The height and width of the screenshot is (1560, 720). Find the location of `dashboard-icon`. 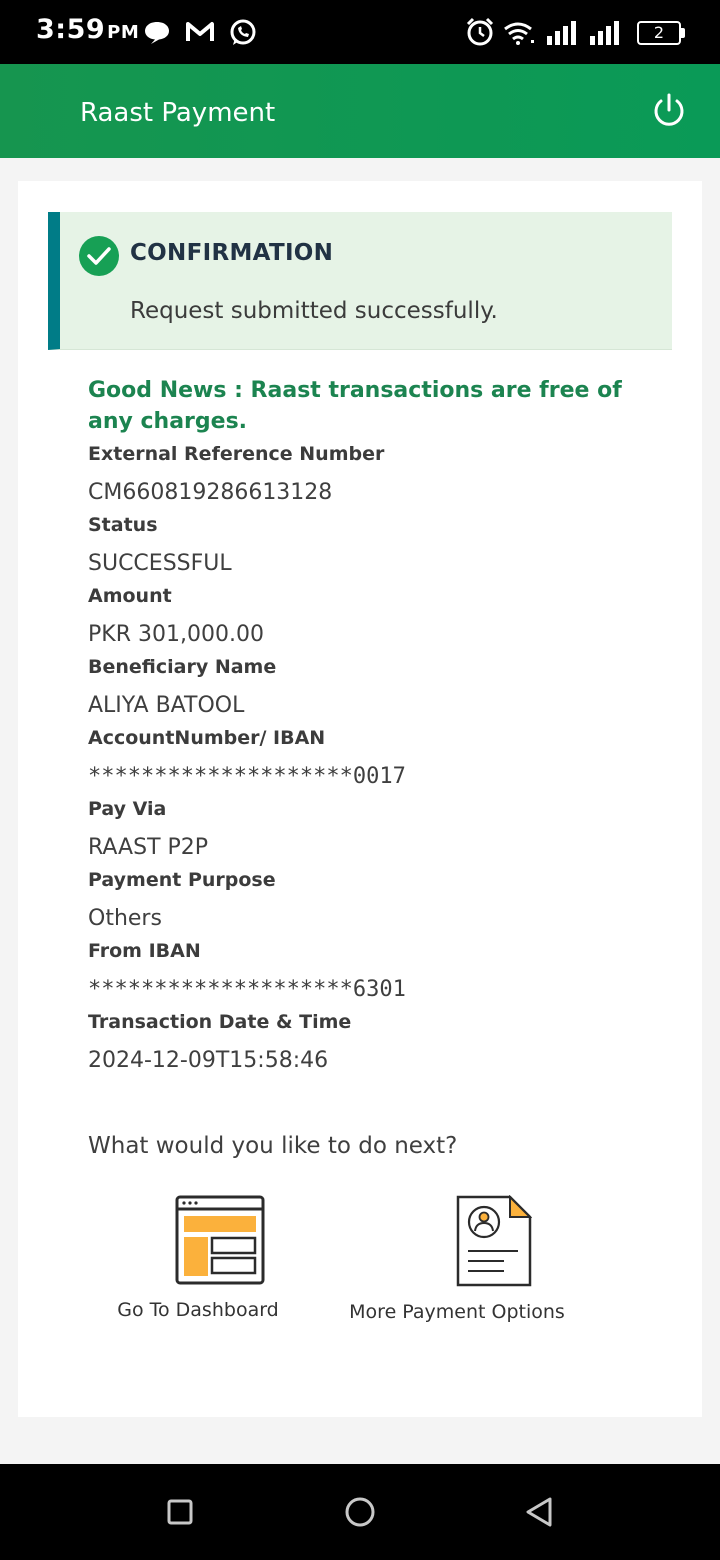

dashboard-icon is located at coordinates (219, 1240).